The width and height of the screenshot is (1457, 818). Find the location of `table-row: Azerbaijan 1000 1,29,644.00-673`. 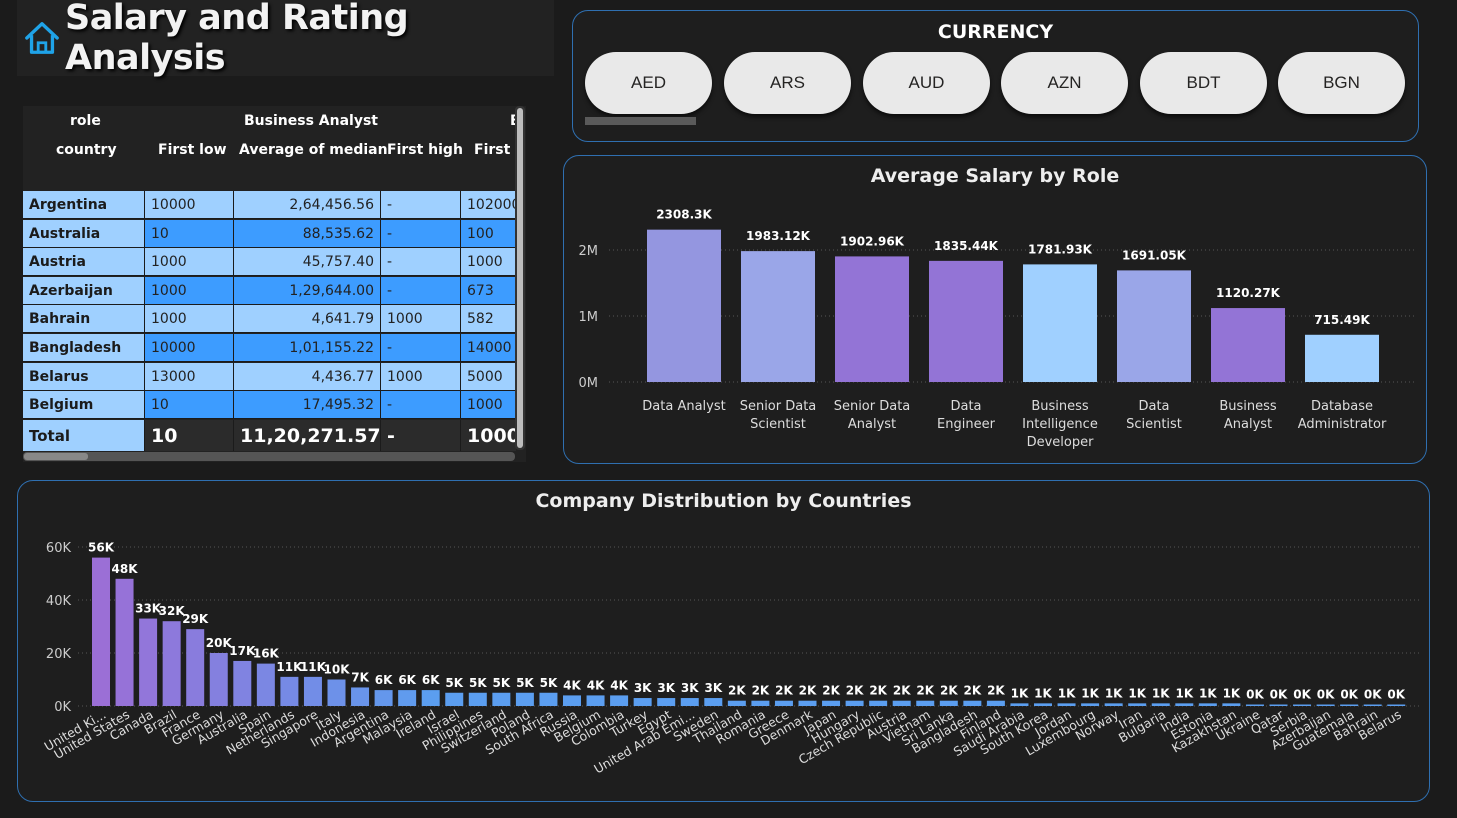

table-row: Azerbaijan 1000 1,29,644.00-673 is located at coordinates (269, 290).